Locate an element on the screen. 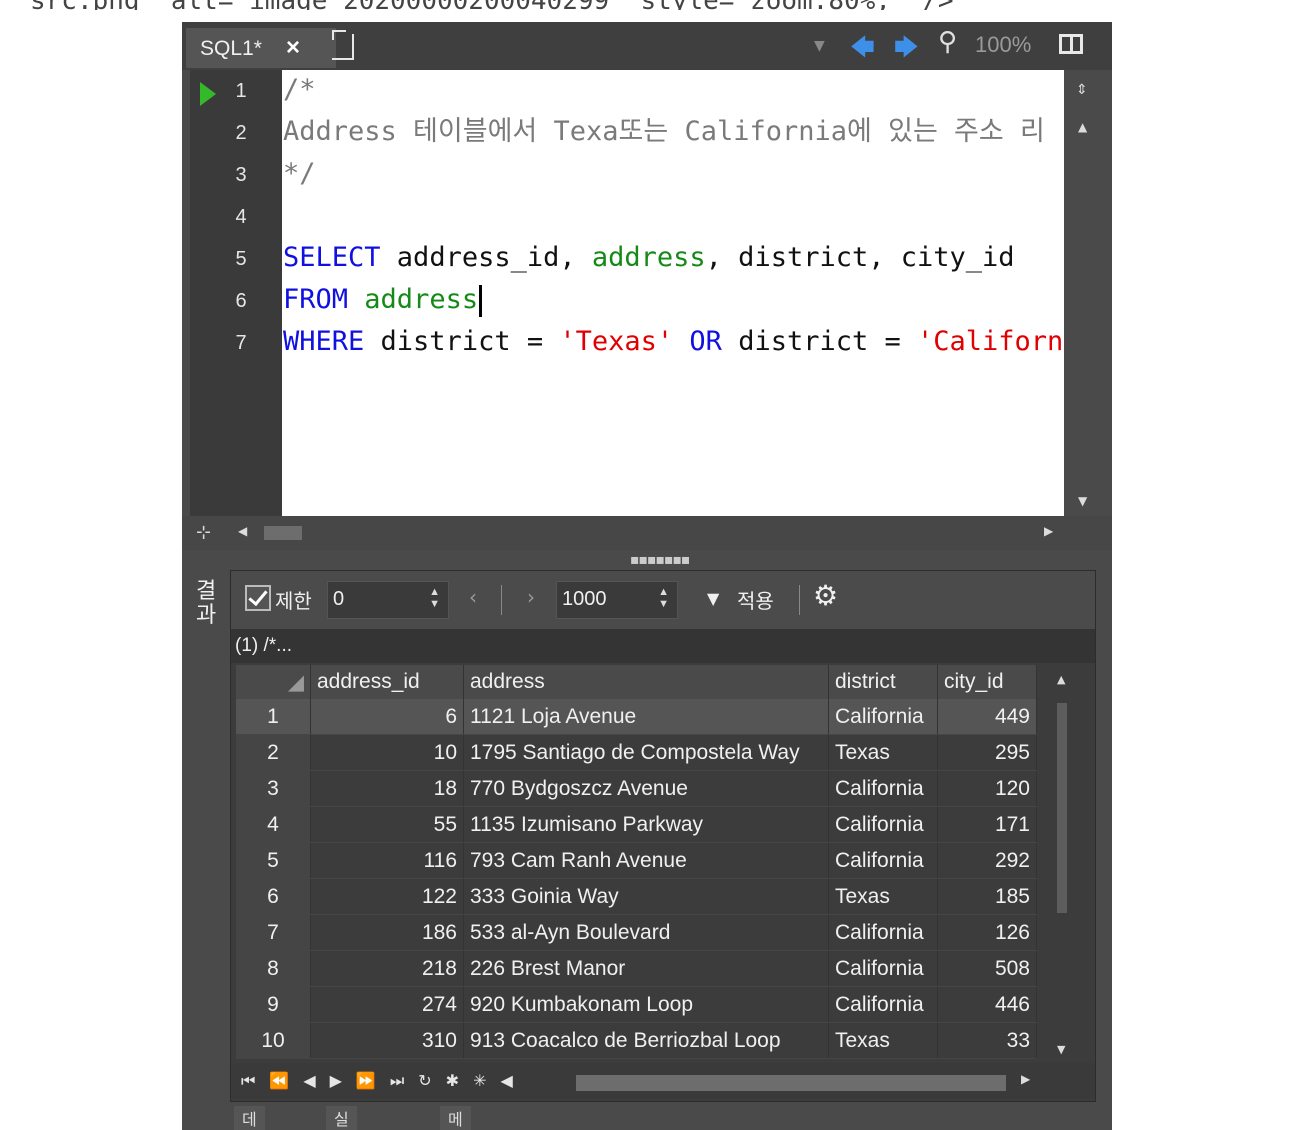 The image size is (1303, 1130). editor-vertical-scrollbar: ⇕ ▲ ▼ is located at coordinates (1084, 293).